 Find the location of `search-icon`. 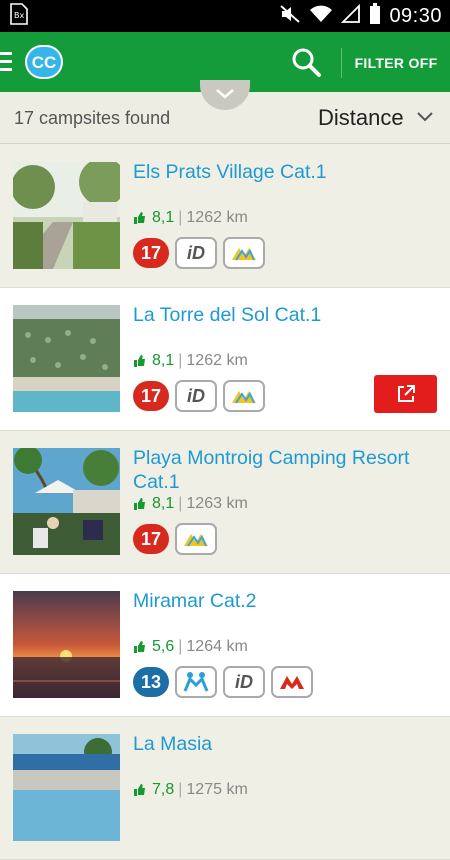

search-icon is located at coordinates (306, 62).